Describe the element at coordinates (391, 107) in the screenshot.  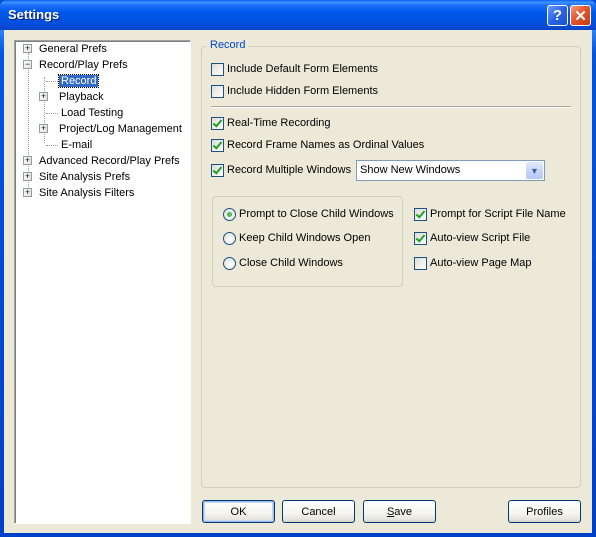
I see `separator` at that location.